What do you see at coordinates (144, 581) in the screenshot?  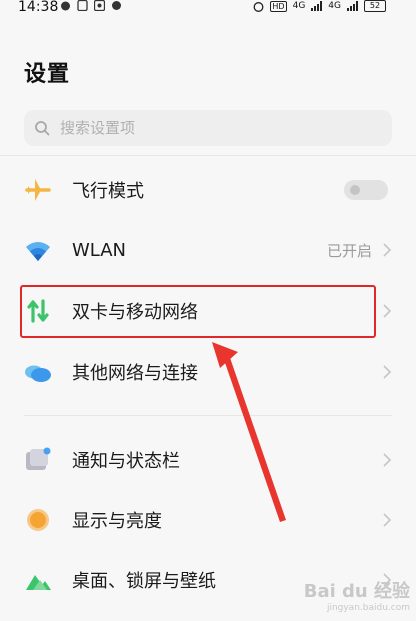 I see `settings-item-label: 桌面、锁屏与壁纸` at bounding box center [144, 581].